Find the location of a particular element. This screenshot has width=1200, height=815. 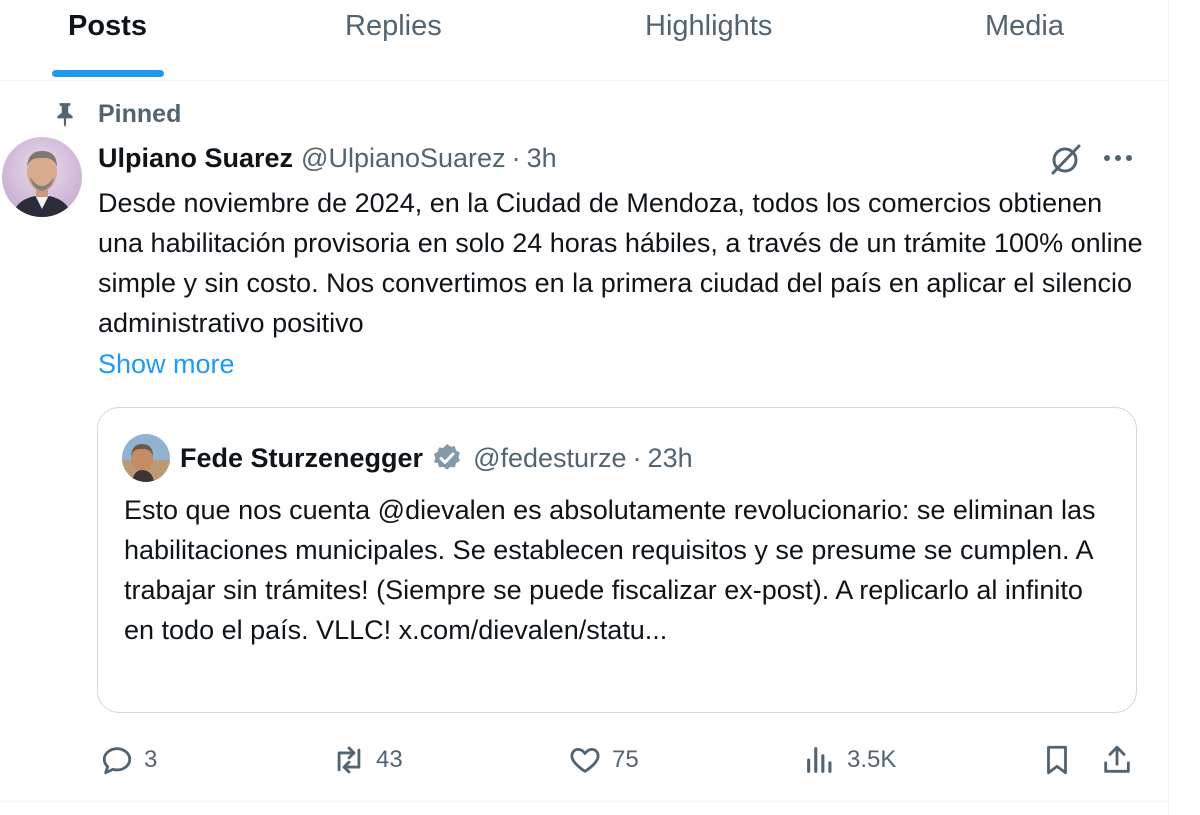

like-button: 75 is located at coordinates (603, 760).